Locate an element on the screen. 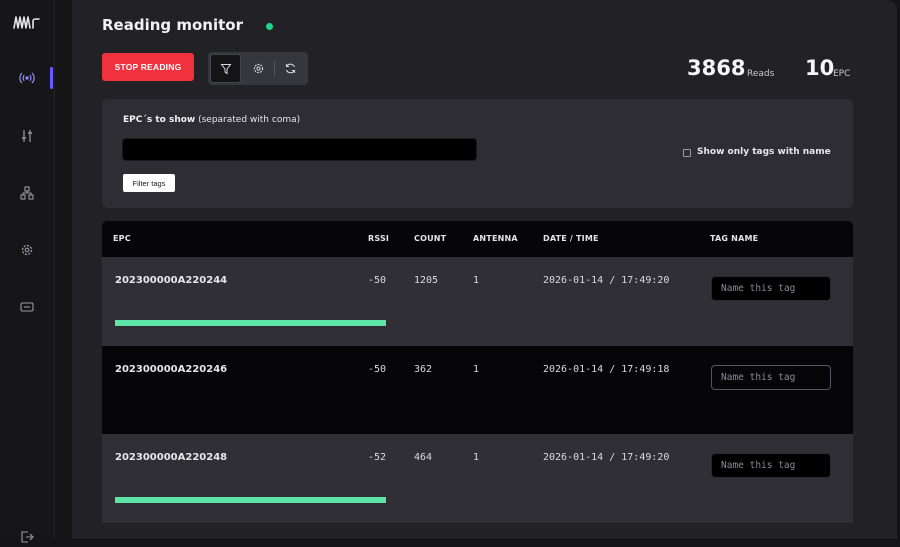 This screenshot has height=547, width=900. refresh-tool-button is located at coordinates (290, 68).